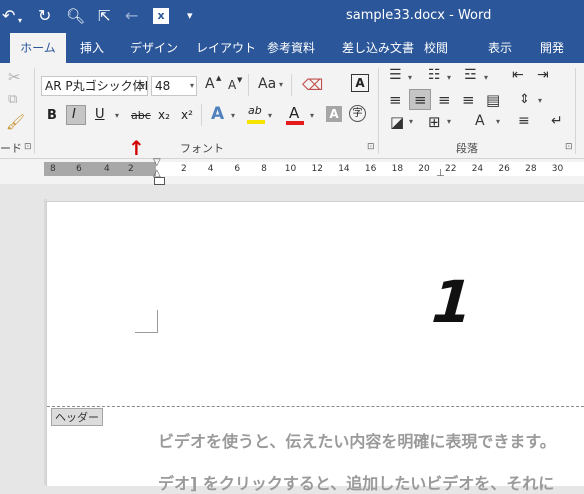 This screenshot has width=584, height=494. What do you see at coordinates (136, 148) in the screenshot?
I see `annotation-arrow: ↑` at bounding box center [136, 148].